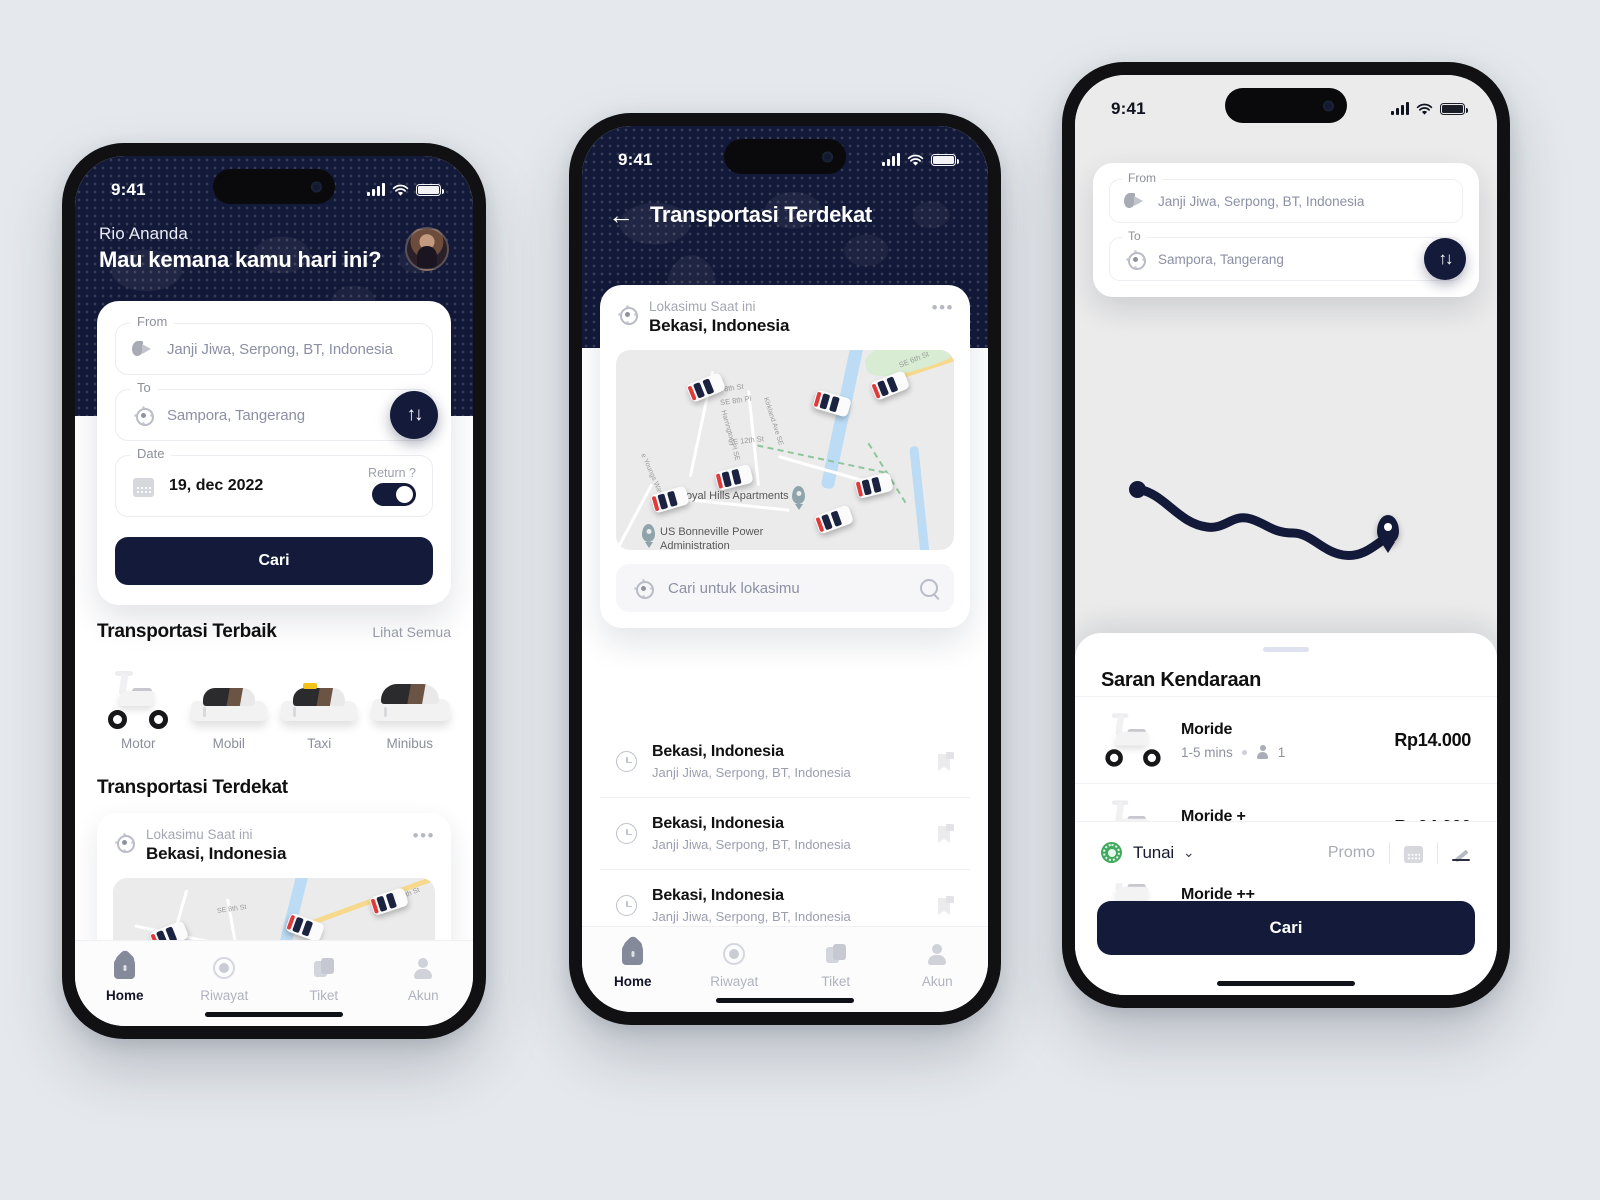 This screenshot has height=1200, width=1600. What do you see at coordinates (274, 481) in the screenshot?
I see `date-field: Date 19, dec 2022 Return ?` at bounding box center [274, 481].